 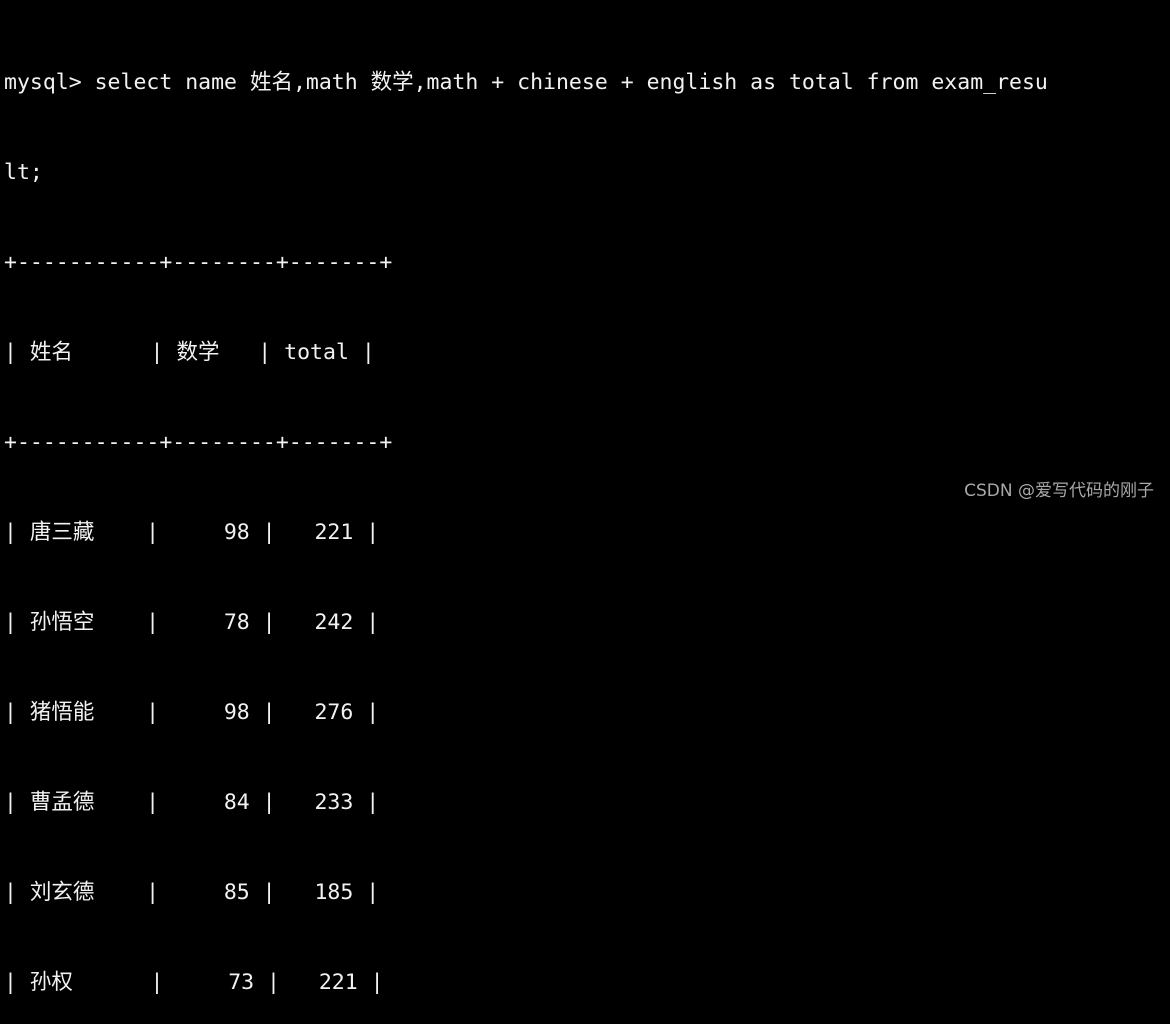 What do you see at coordinates (194, 982) in the screenshot?
I see `table-row: | 孙权 | 73 | 221 |` at bounding box center [194, 982].